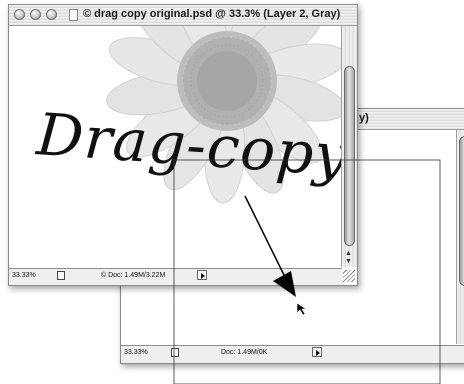 The image size is (464, 384). Describe the element at coordinates (264, 235) in the screenshot. I see `drag-direction-arrow-line` at that location.